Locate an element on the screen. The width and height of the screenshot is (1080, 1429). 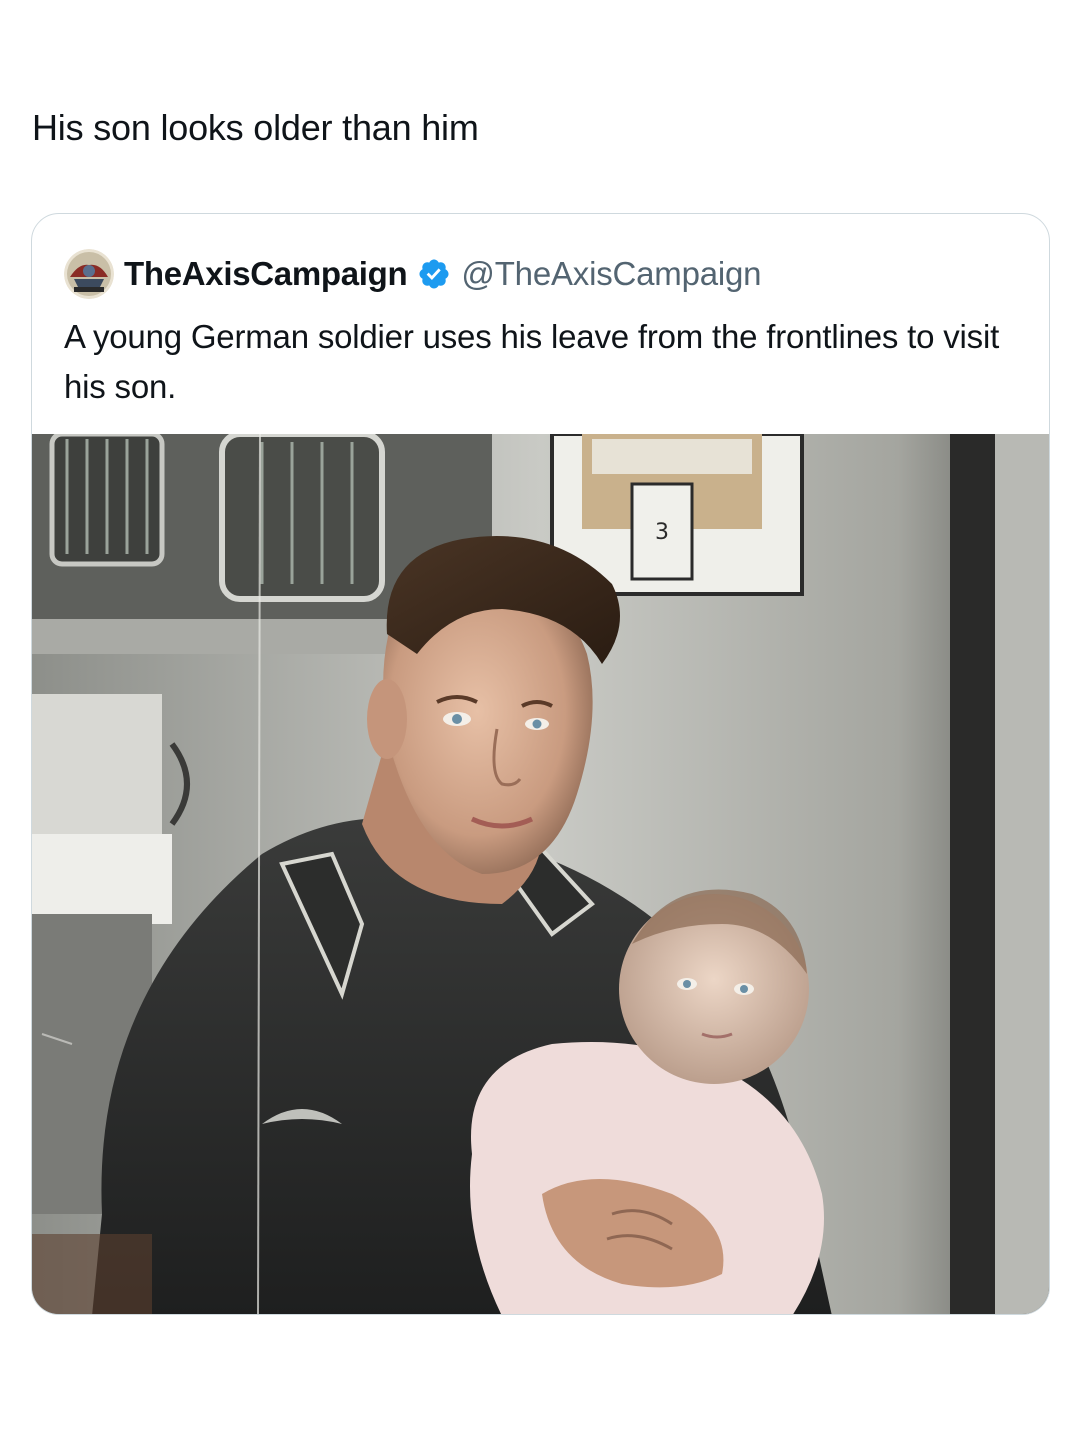
verified-badge-icon is located at coordinates (434, 274).